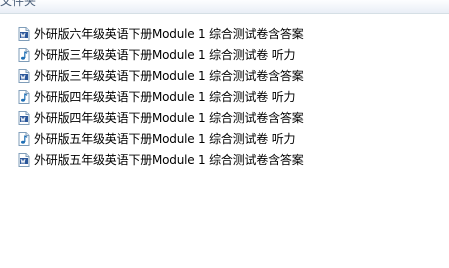 This screenshot has width=449, height=268. Describe the element at coordinates (224, 7) in the screenshot. I see `column-header: 文件夹` at that location.